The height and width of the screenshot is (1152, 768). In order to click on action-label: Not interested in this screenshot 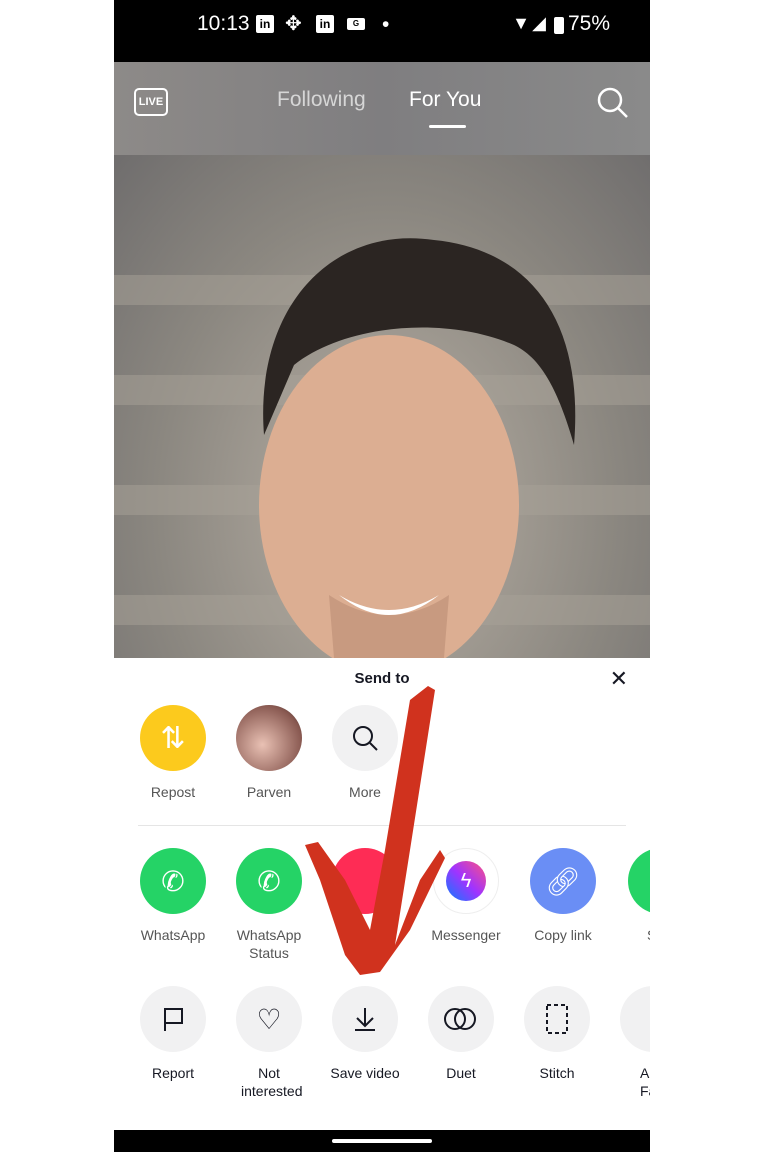, I will do `click(272, 1082)`.